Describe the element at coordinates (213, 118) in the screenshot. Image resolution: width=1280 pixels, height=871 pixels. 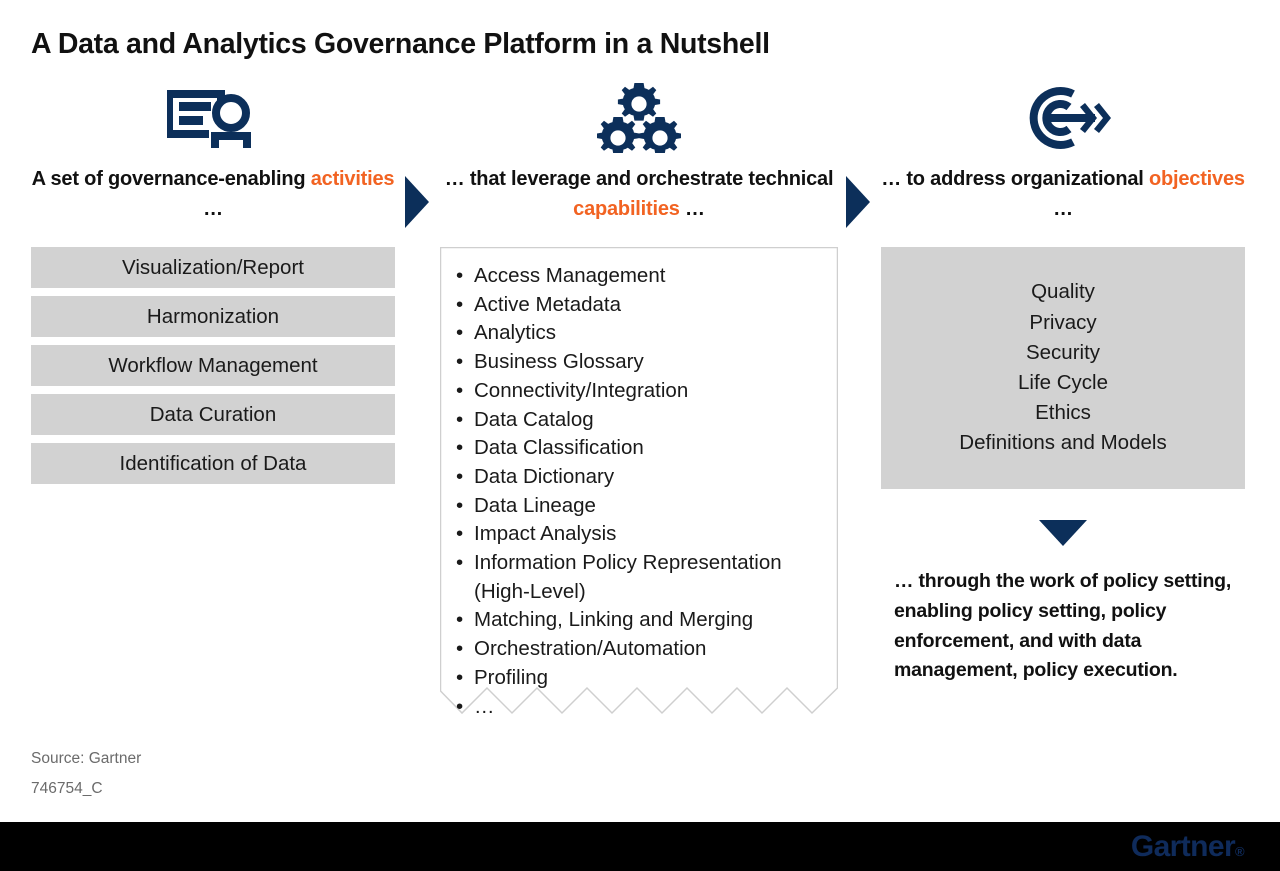
I see `id-badge-person-icon` at that location.